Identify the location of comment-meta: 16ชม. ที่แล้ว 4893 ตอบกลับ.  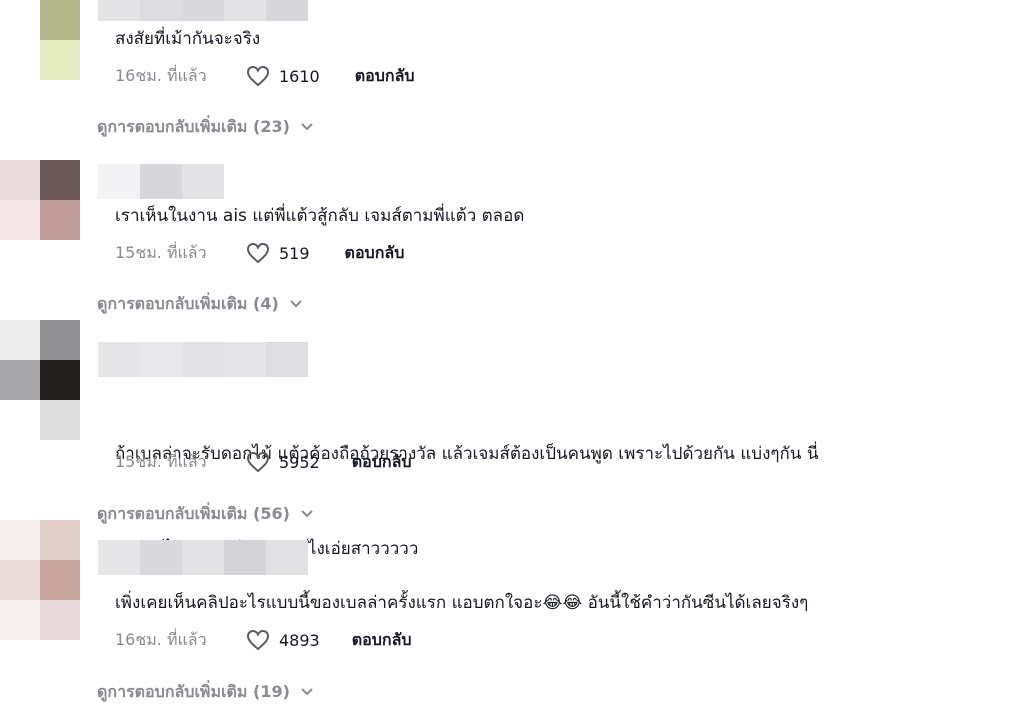
(263, 640).